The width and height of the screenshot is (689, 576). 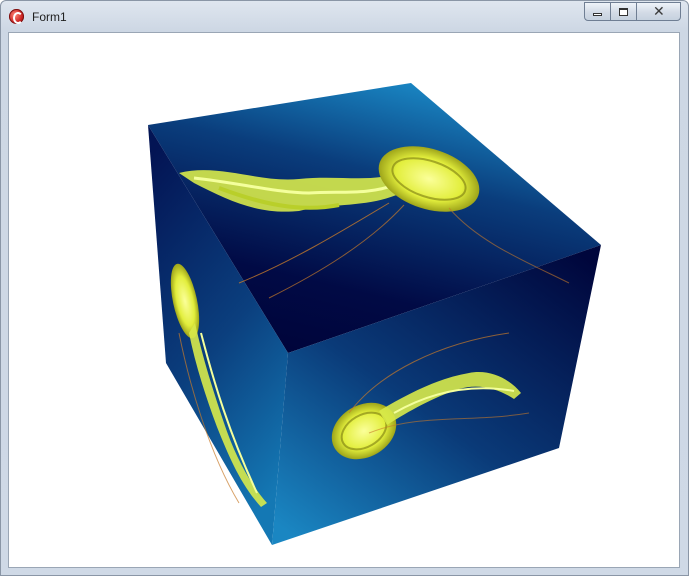 I want to click on maximize-button, so click(x=623, y=11).